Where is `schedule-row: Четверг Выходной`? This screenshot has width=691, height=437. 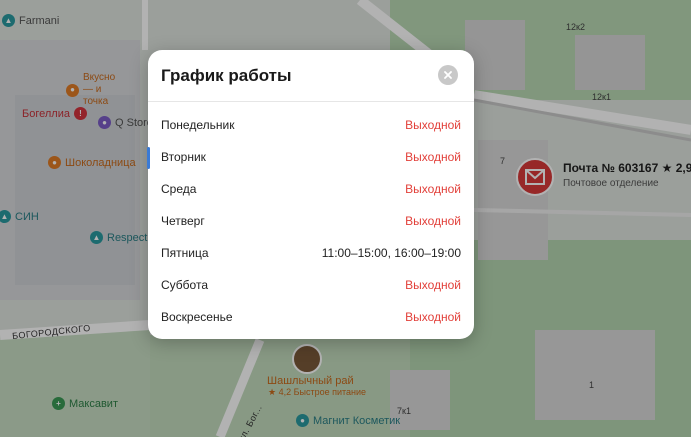 schedule-row: Четверг Выходной is located at coordinates (311, 221).